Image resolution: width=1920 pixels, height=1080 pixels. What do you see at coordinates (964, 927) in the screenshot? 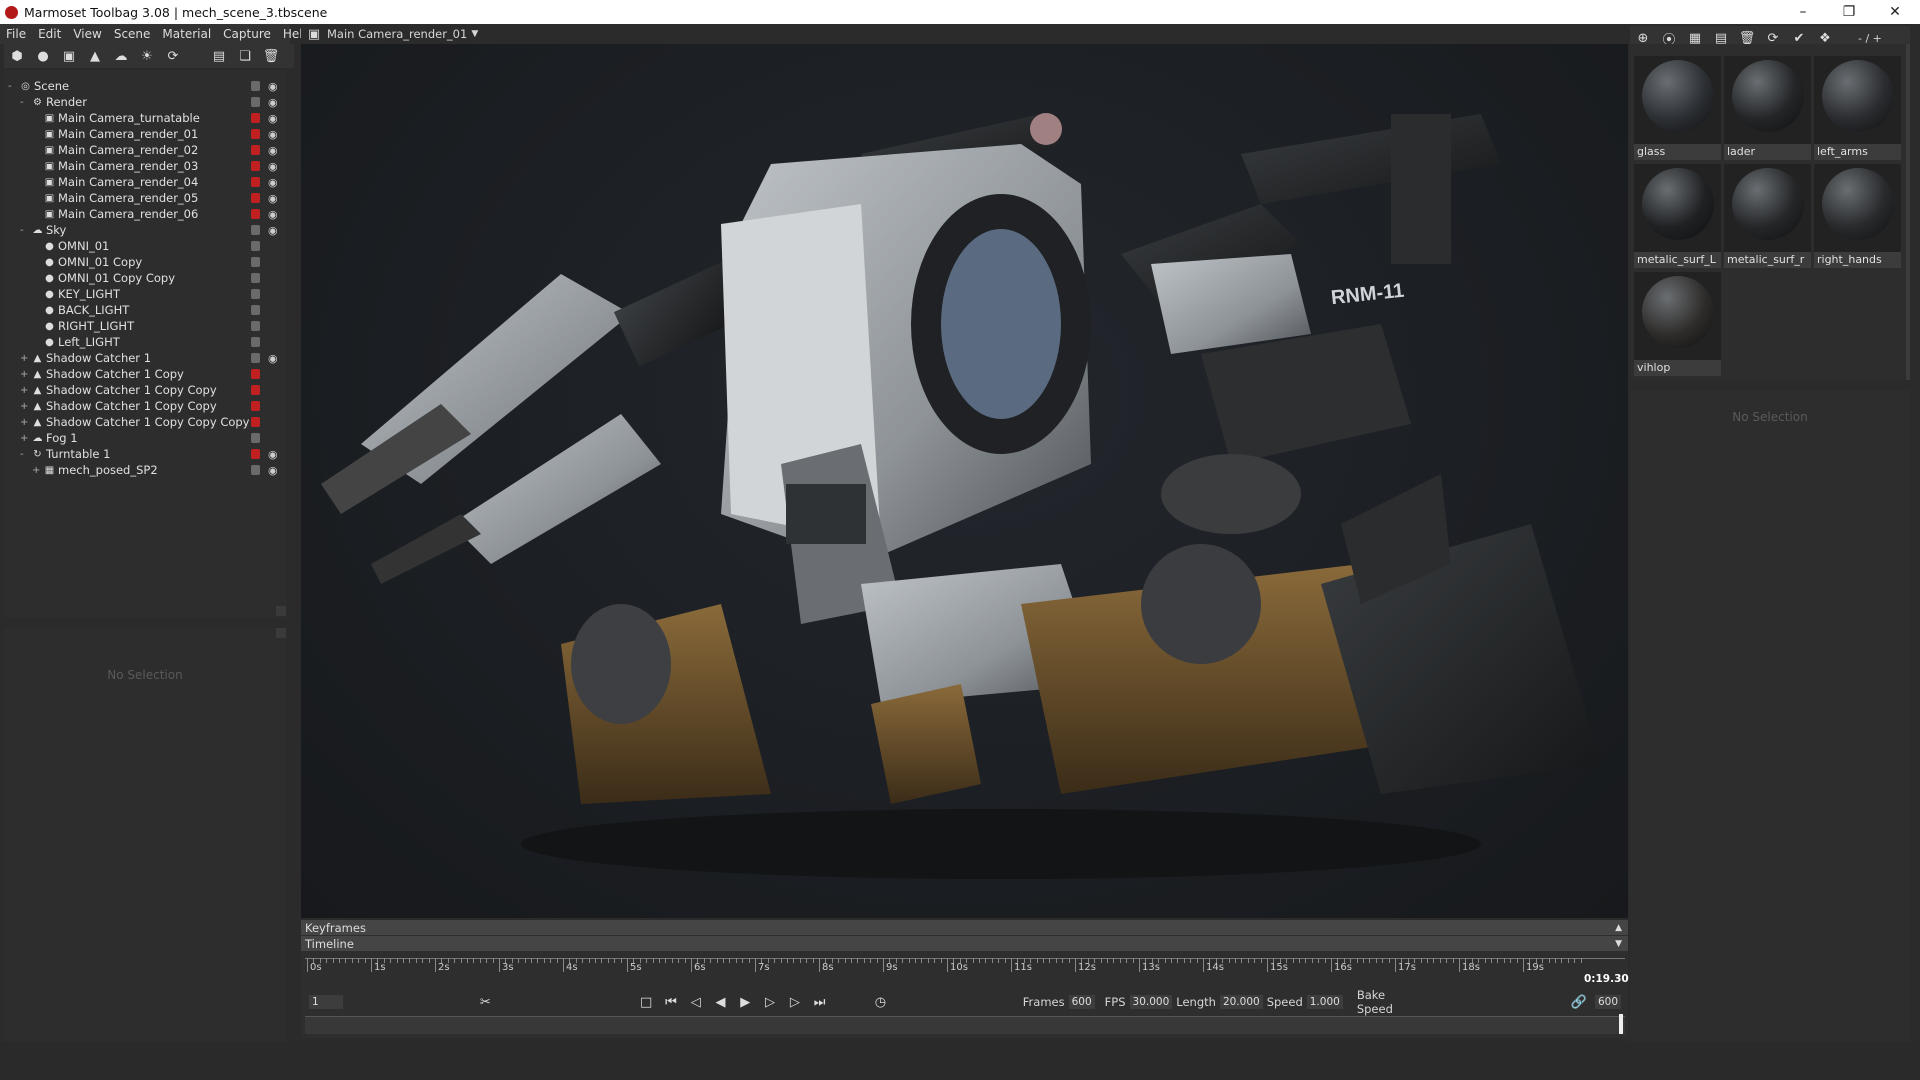
I see `keyframes-header: Keyframes ▲` at bounding box center [964, 927].